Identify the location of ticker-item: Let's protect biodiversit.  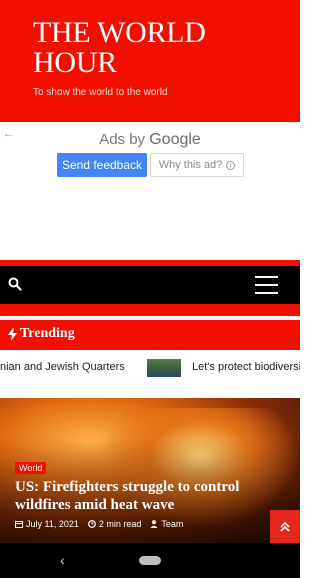
(246, 367).